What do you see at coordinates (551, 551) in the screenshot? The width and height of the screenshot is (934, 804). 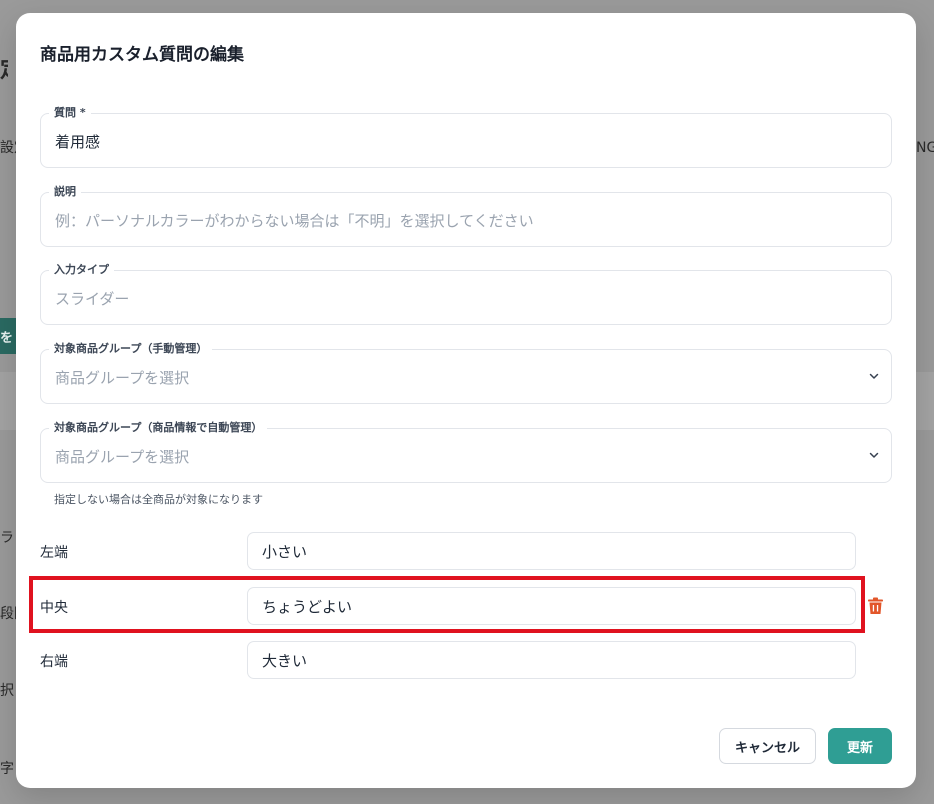 I see `slider-left-input` at bounding box center [551, 551].